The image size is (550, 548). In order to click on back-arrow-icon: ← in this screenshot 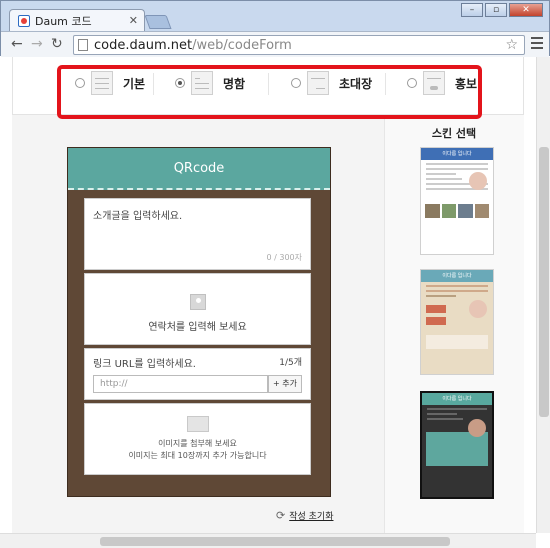, I will do `click(17, 44)`.